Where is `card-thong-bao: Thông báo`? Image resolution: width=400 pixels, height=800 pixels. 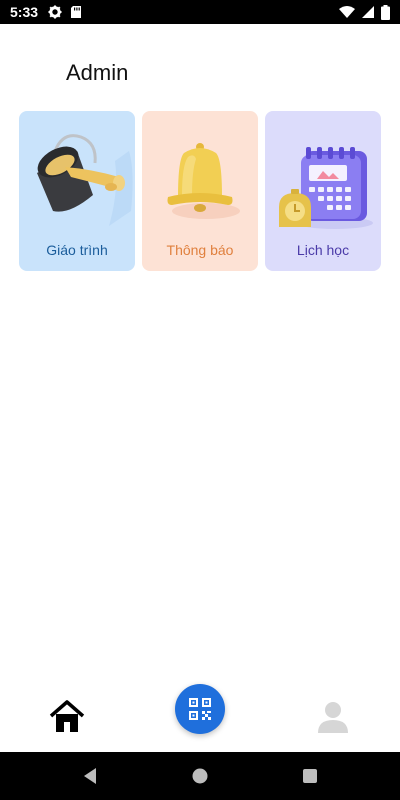
card-thong-bao: Thông báo is located at coordinates (200, 191).